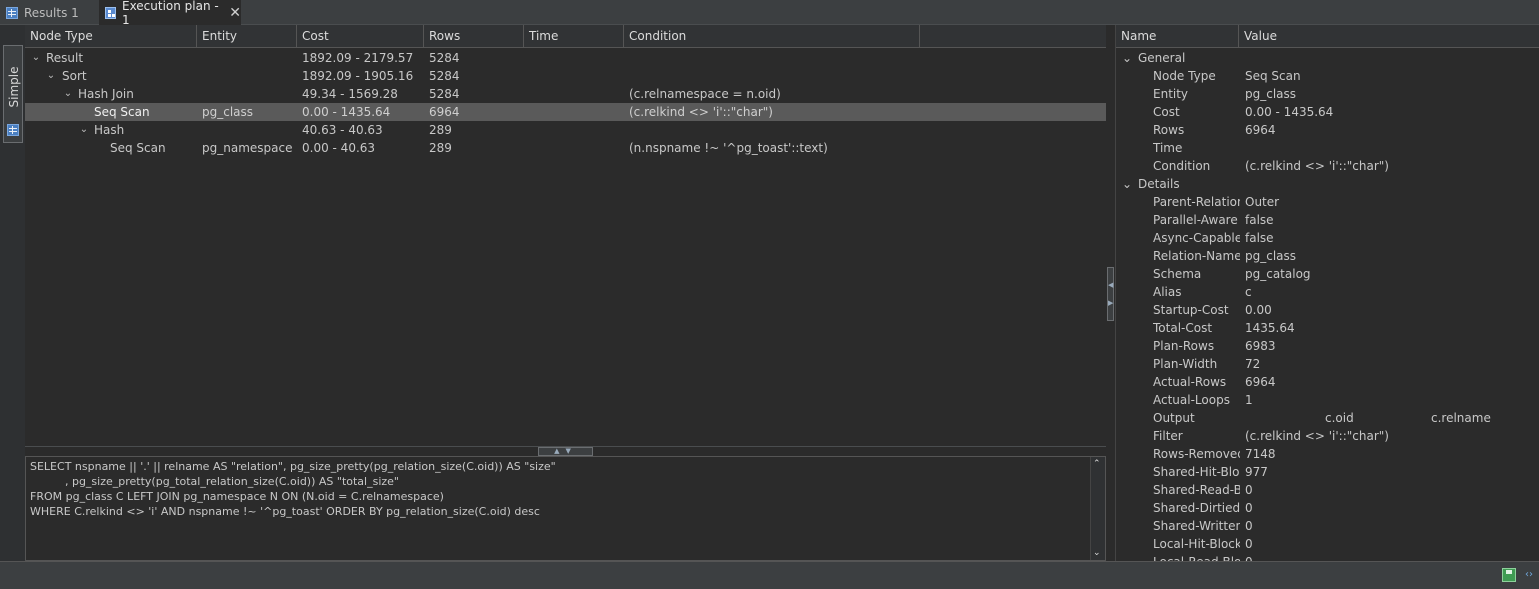  Describe the element at coordinates (1327, 184) in the screenshot. I see `property-group-details: ⌄ Details` at that location.